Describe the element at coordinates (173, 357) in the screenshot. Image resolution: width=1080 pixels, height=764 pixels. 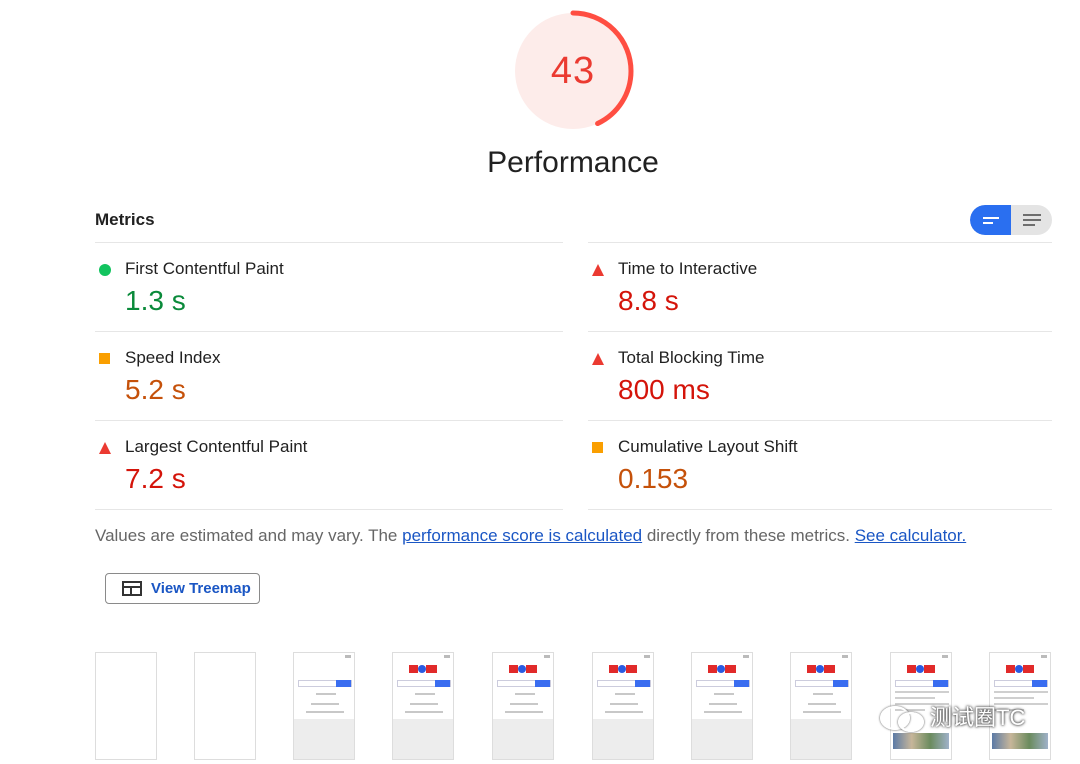
I see `metric-label: Speed Index` at that location.